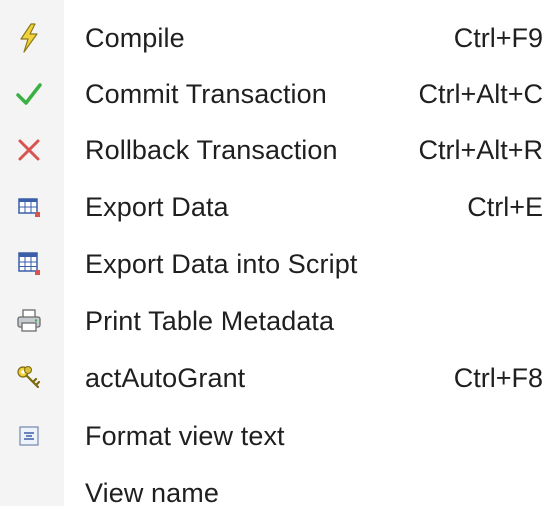  I want to click on checkmark-icon, so click(29, 94).